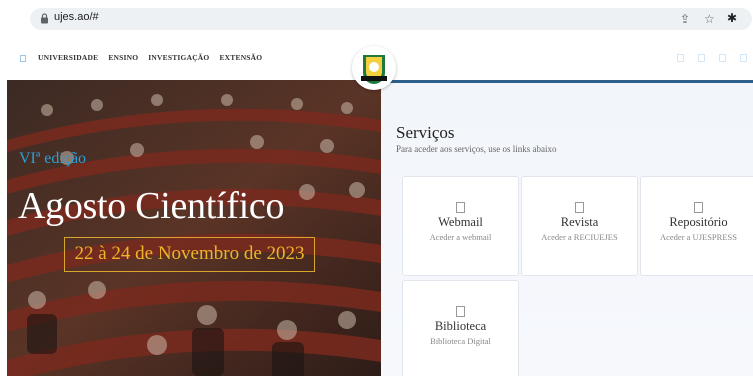 This screenshot has width=753, height=376. I want to click on hero-title: Agosto Científico, so click(151, 206).